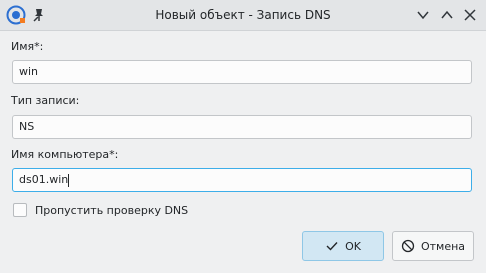 The image size is (486, 273). Describe the element at coordinates (69, 180) in the screenshot. I see `text-caret` at that location.